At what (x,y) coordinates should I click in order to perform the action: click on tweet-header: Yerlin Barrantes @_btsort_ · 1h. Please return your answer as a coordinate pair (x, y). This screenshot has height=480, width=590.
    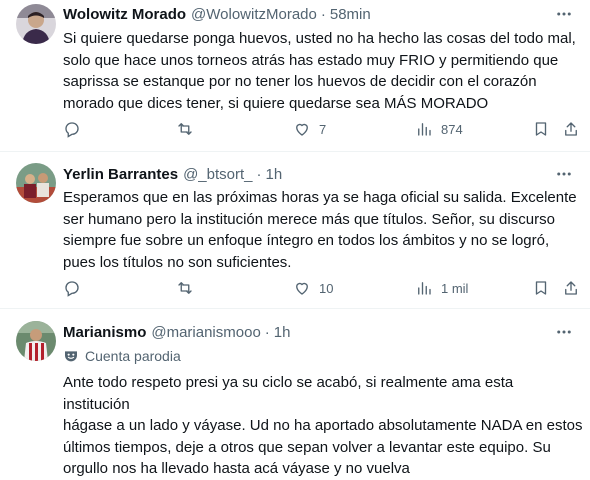
    Looking at the image, I should click on (322, 174).